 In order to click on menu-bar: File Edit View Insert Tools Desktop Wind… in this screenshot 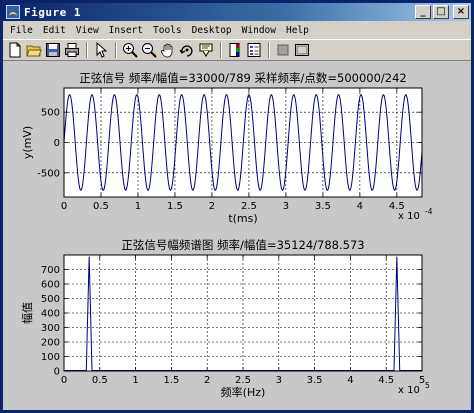, I will do `click(237, 30)`.